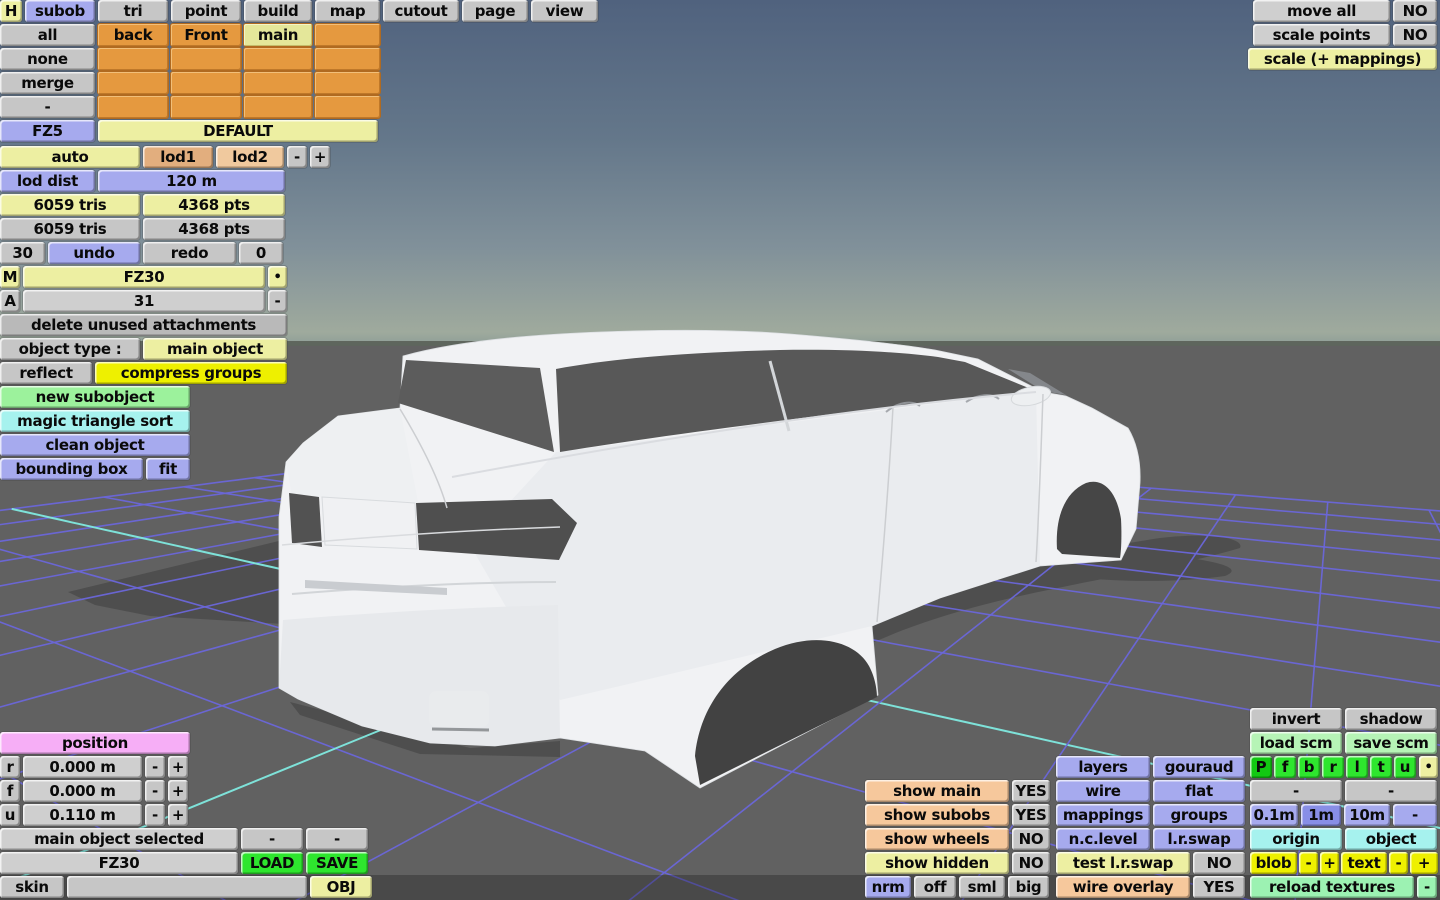 This screenshot has width=1440, height=900. Describe the element at coordinates (94, 253) in the screenshot. I see `undo-button: undo` at that location.